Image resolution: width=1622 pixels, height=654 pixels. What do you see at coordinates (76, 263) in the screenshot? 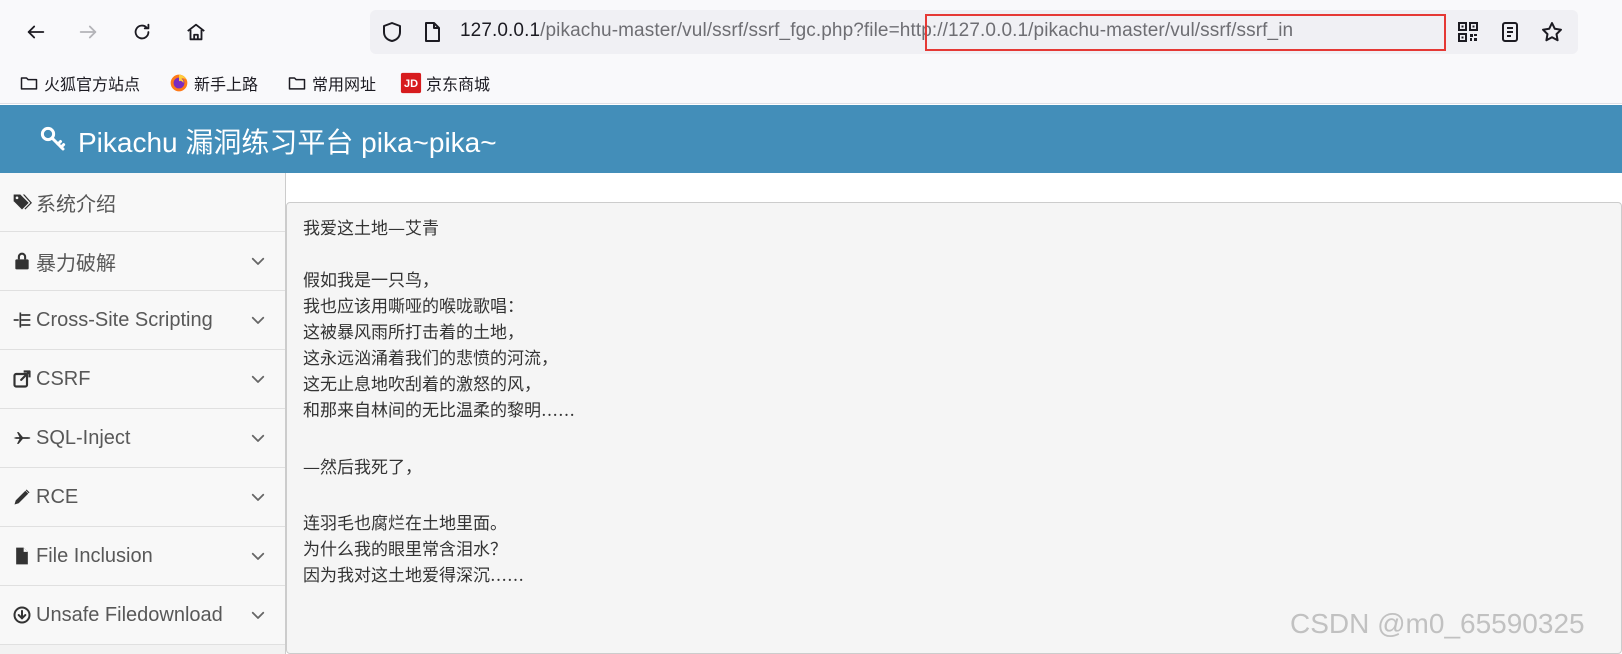
I see `sidebar-item-label: 暴力破解` at bounding box center [76, 263].